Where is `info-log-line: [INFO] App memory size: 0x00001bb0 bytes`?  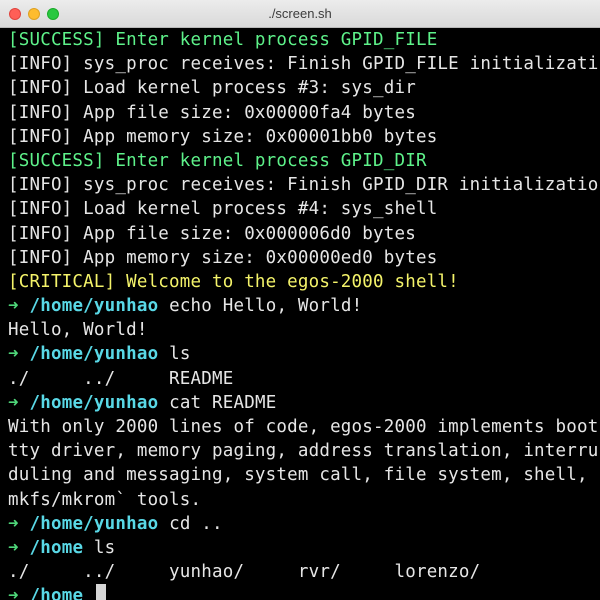 info-log-line: [INFO] App memory size: 0x00001bb0 bytes is located at coordinates (223, 136).